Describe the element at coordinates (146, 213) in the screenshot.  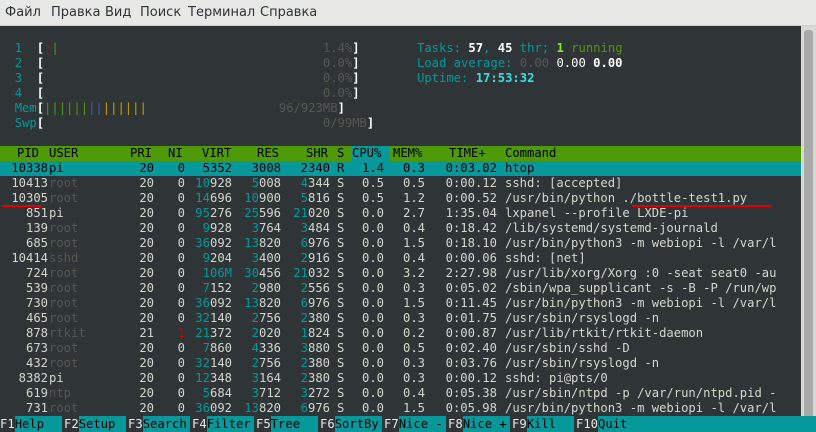
I see `cell-pri: 20` at that location.